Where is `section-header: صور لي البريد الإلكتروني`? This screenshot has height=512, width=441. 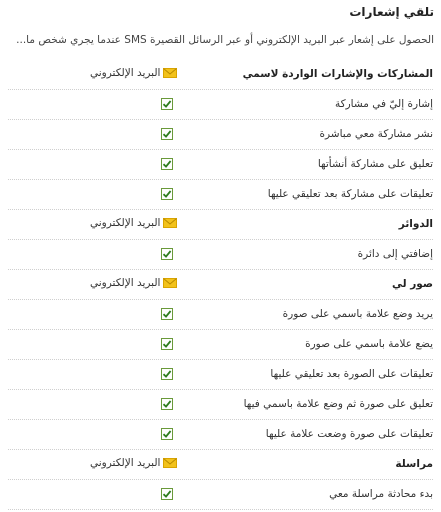
section-header: صور لي البريد الإلكتروني is located at coordinates (220, 285).